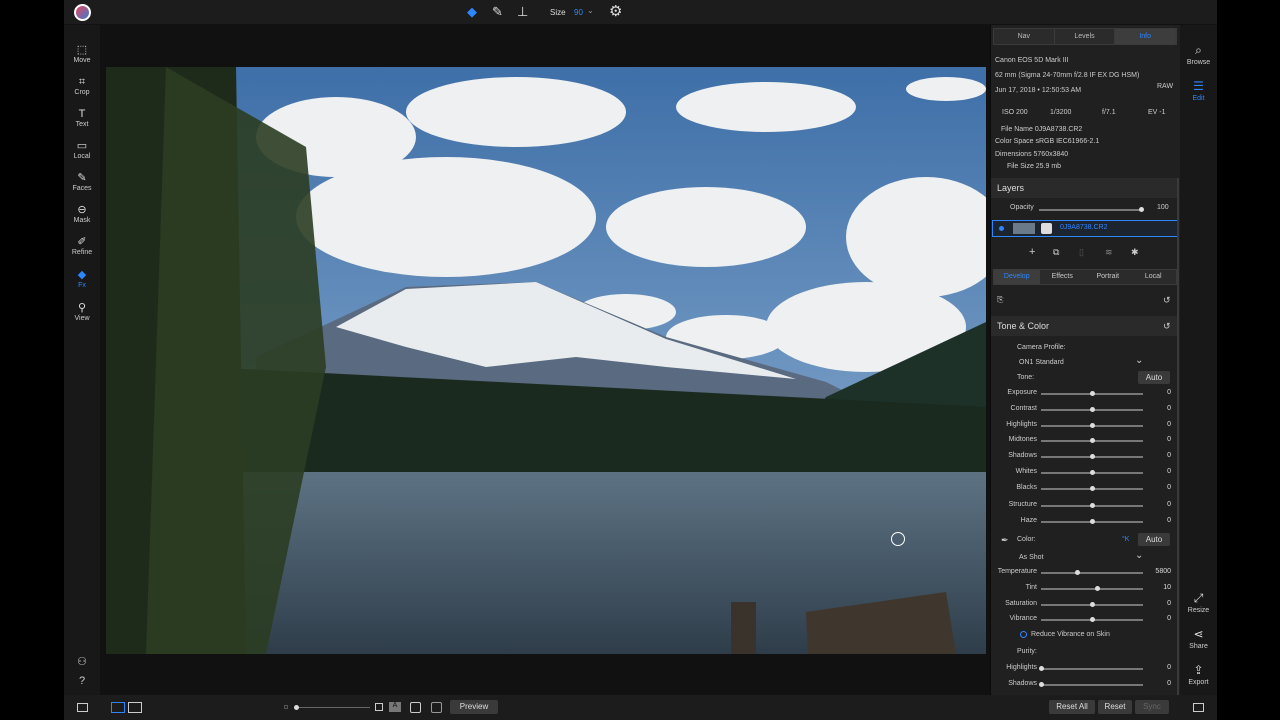 The height and width of the screenshot is (720, 1280). I want to click on size-value: 90, so click(578, 12).